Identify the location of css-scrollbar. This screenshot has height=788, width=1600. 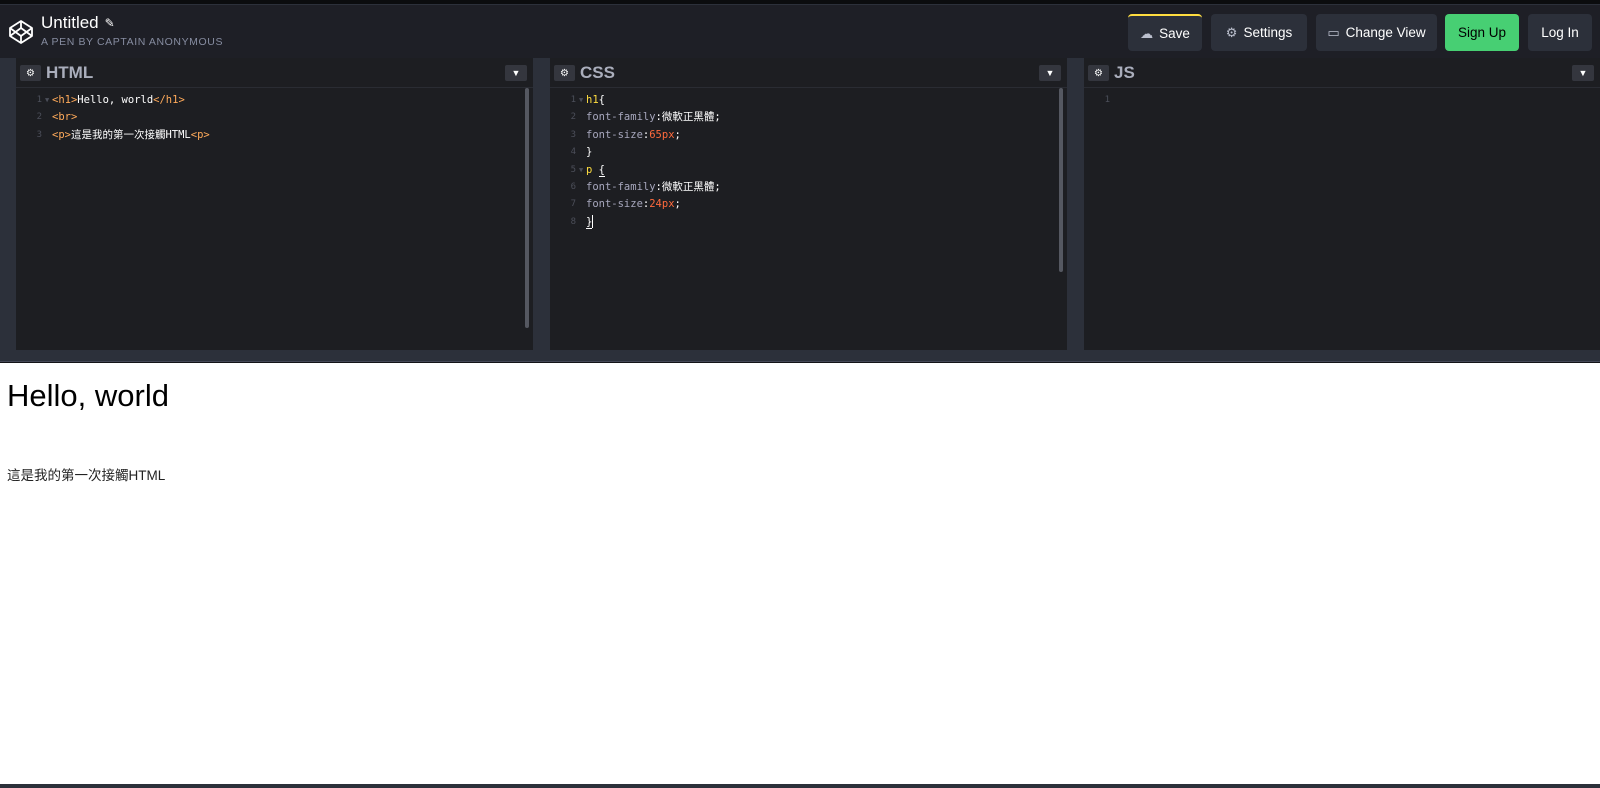
(1061, 180).